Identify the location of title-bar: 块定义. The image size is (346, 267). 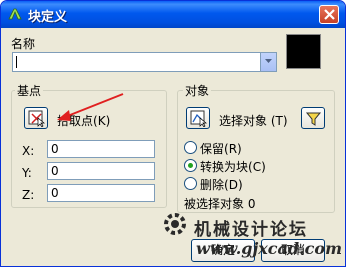
(173, 14).